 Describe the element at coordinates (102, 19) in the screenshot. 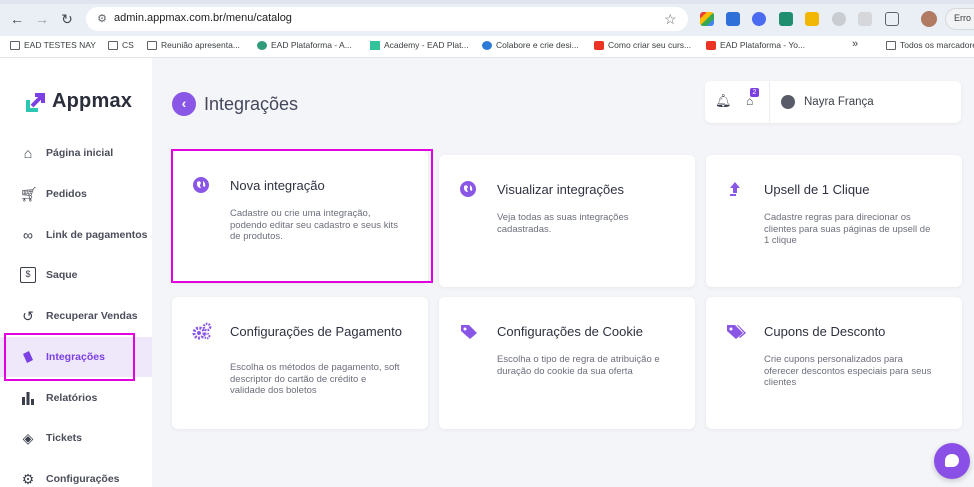

I see `site-info-icon: ⚙` at that location.